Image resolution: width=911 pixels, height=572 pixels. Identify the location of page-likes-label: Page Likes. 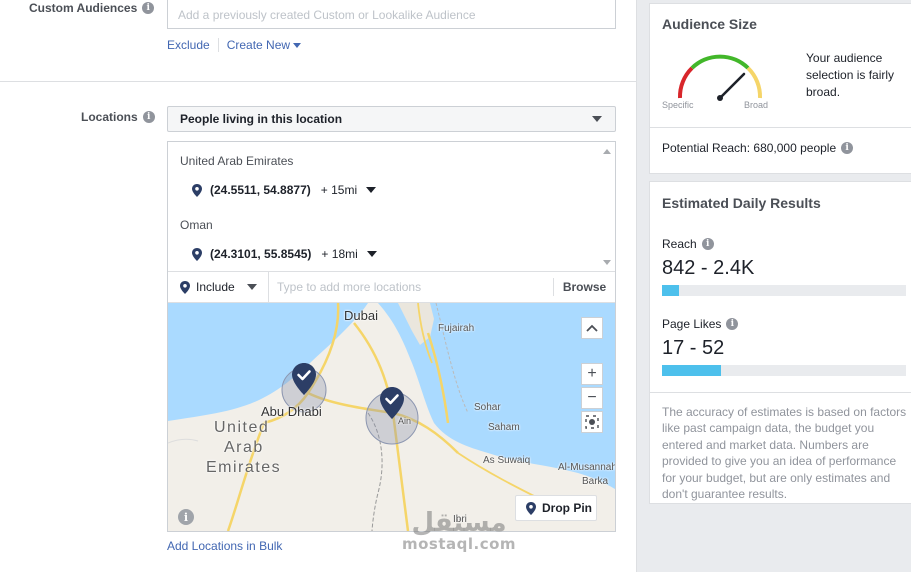
(692, 324).